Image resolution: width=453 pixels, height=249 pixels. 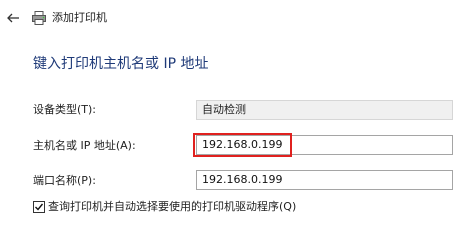 I want to click on title-bar: 添加打印机, so click(x=226, y=18).